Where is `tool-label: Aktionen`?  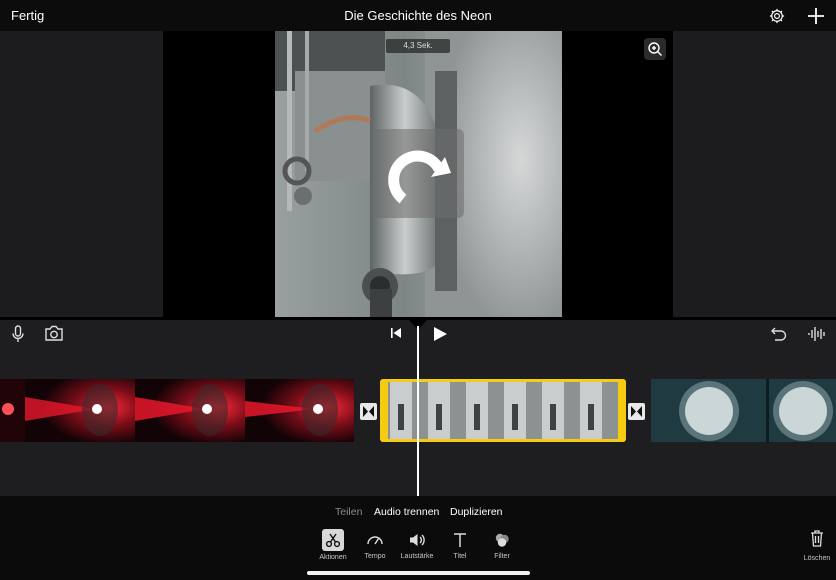
tool-label: Aktionen is located at coordinates (333, 557).